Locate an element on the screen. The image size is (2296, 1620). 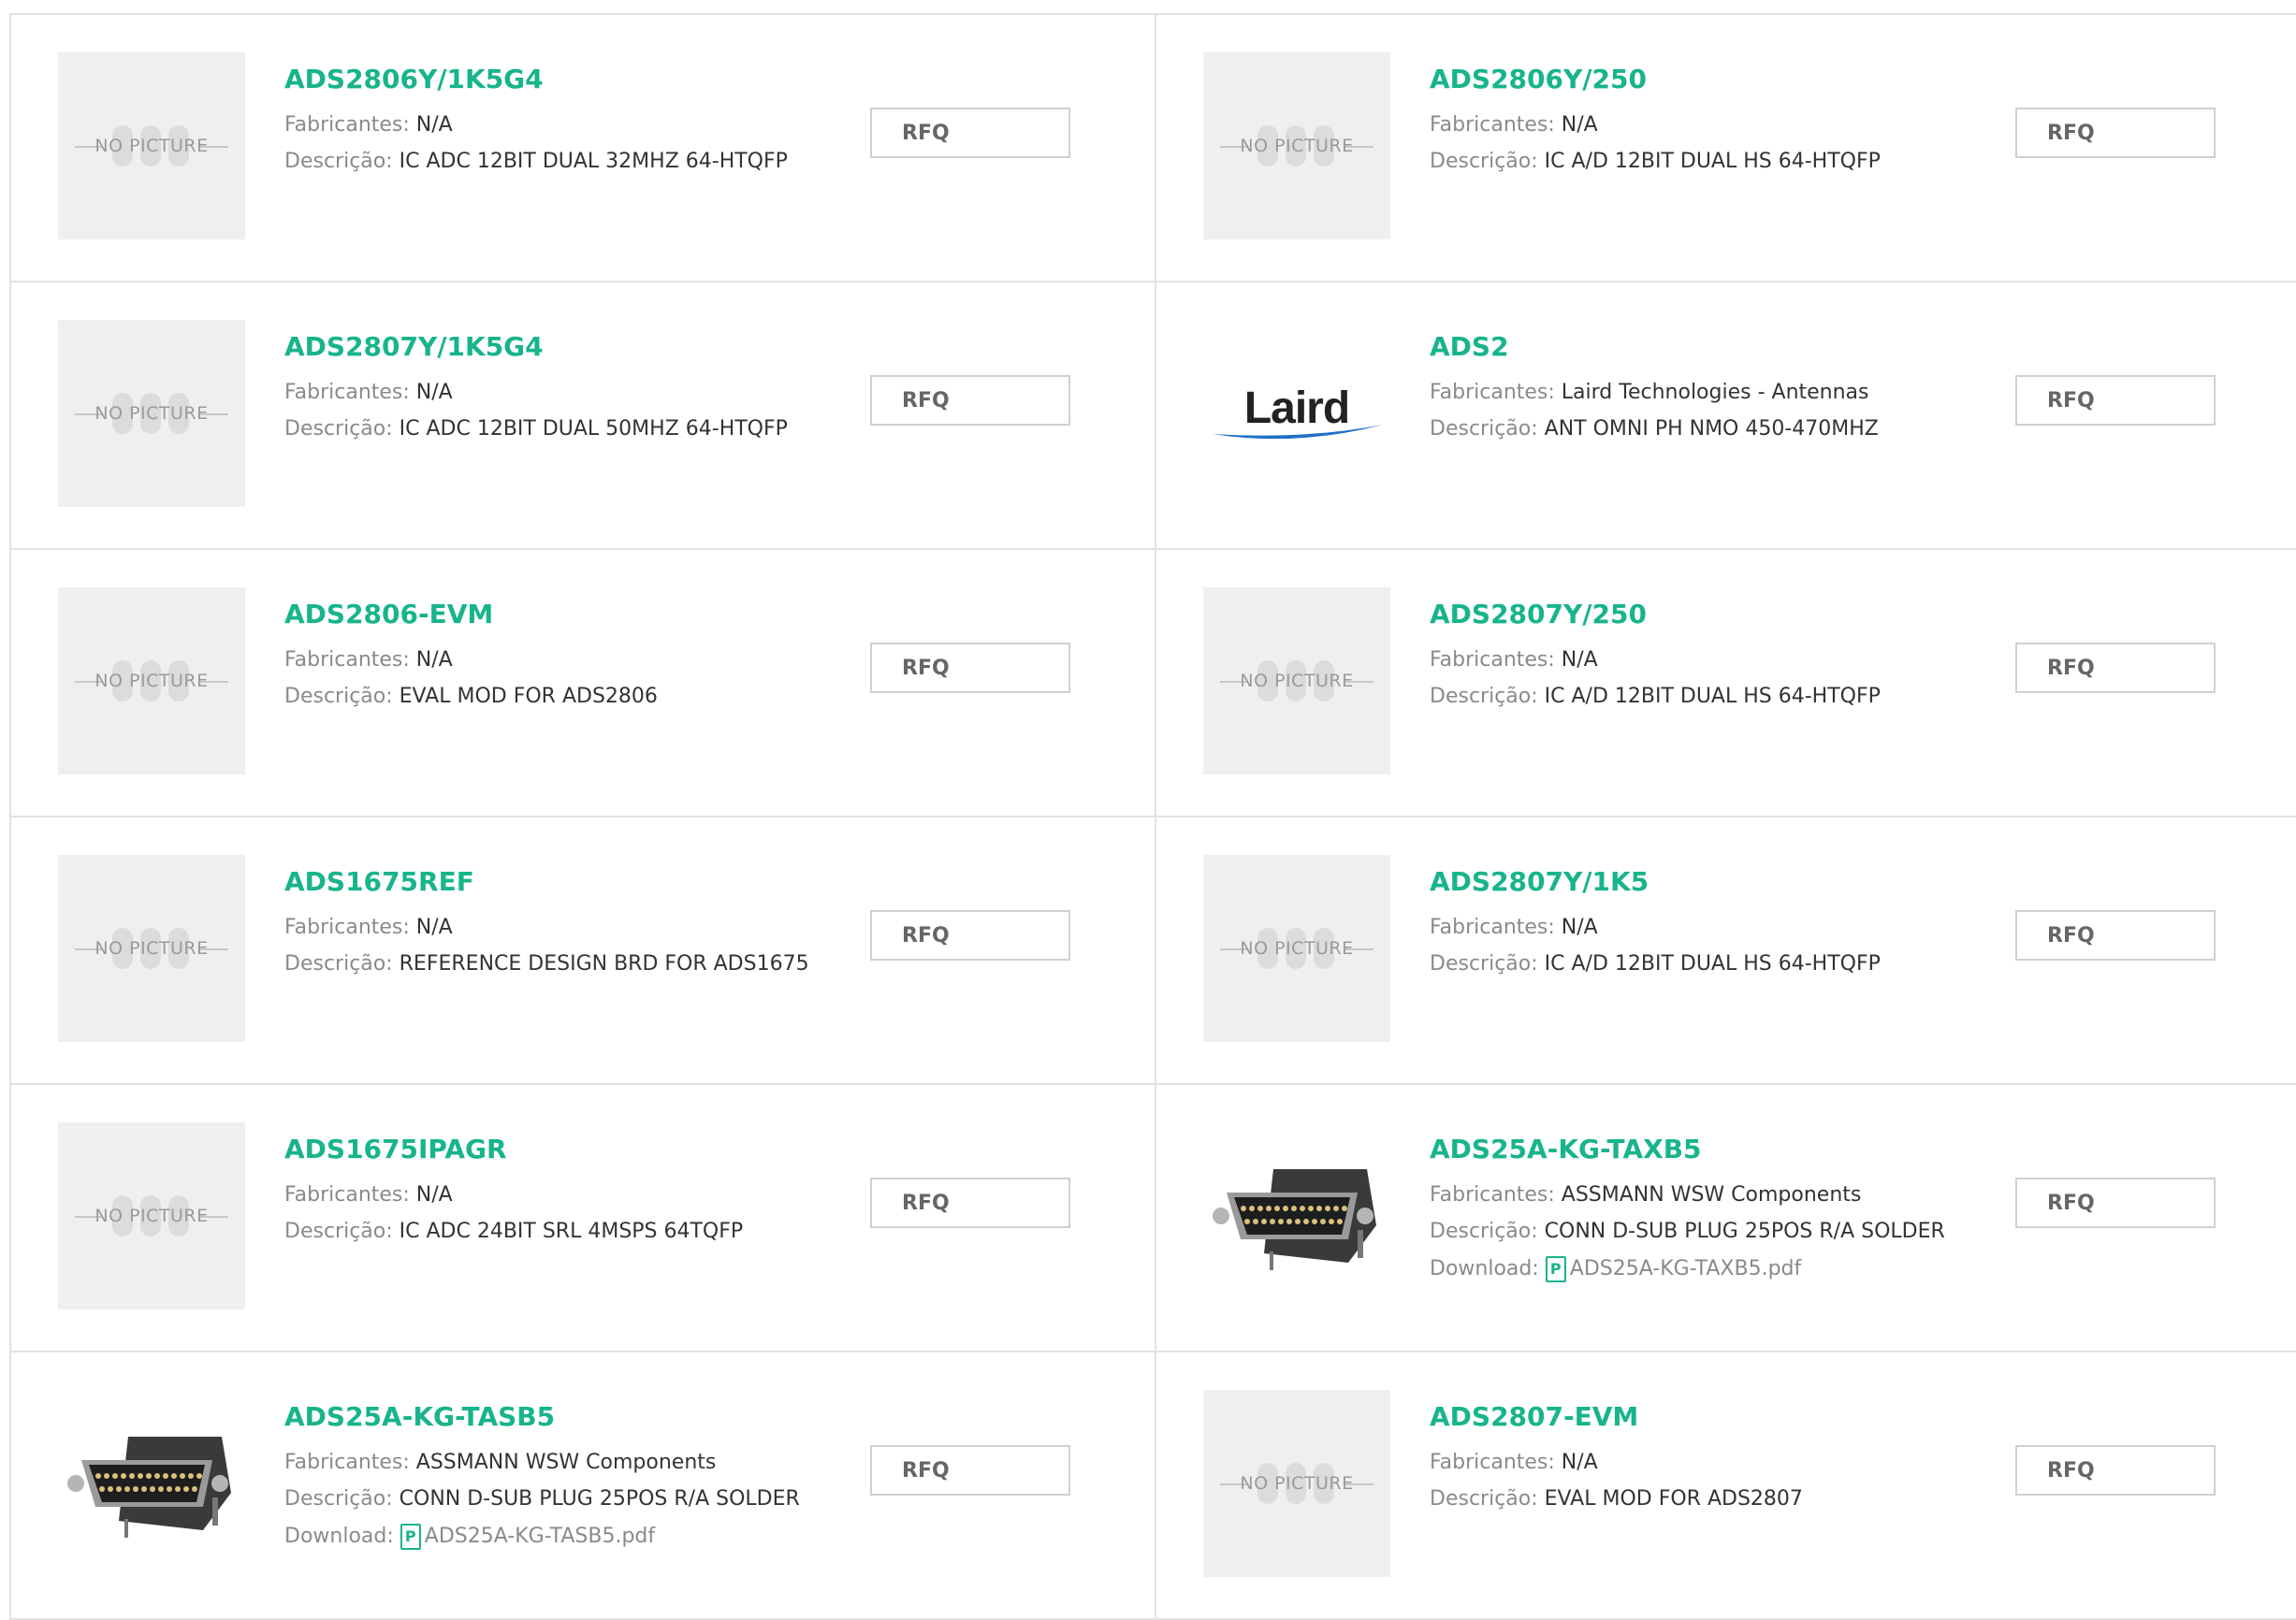
download-row: Download: P ADS25A-KG-TASB5.pdf is located at coordinates (470, 1537).